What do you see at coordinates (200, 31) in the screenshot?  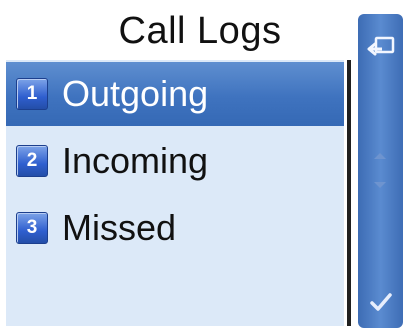 I see `page-title: Call Logs` at bounding box center [200, 31].